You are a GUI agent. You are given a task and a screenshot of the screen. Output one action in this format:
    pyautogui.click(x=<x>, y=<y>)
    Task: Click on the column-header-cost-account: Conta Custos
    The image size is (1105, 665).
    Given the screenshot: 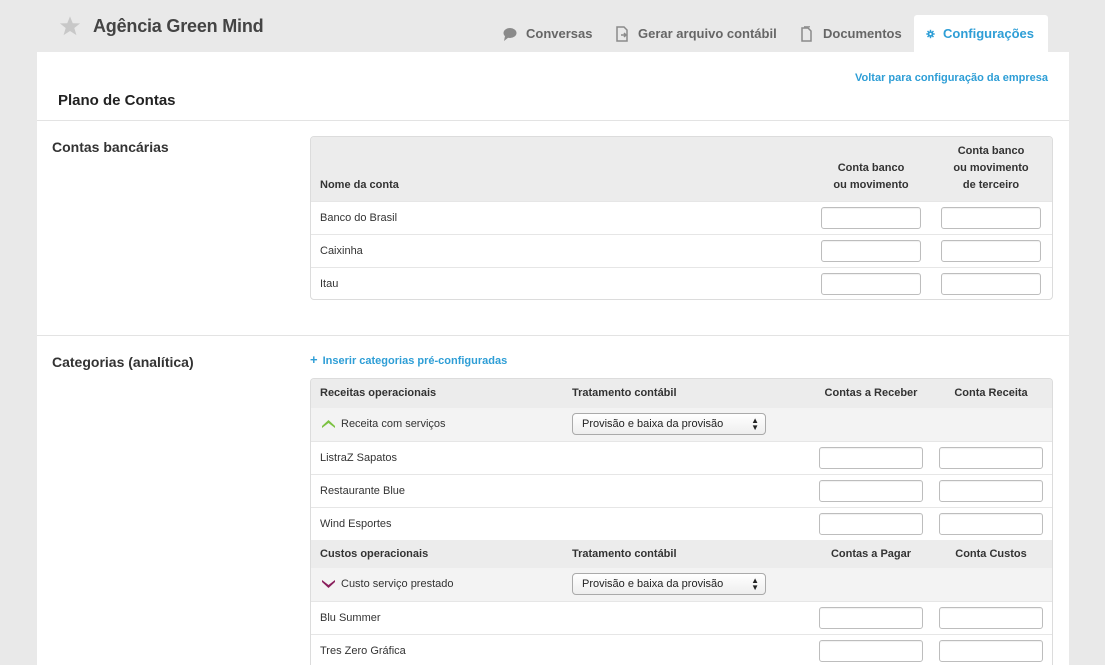 What is the action you would take?
    pyautogui.click(x=991, y=554)
    